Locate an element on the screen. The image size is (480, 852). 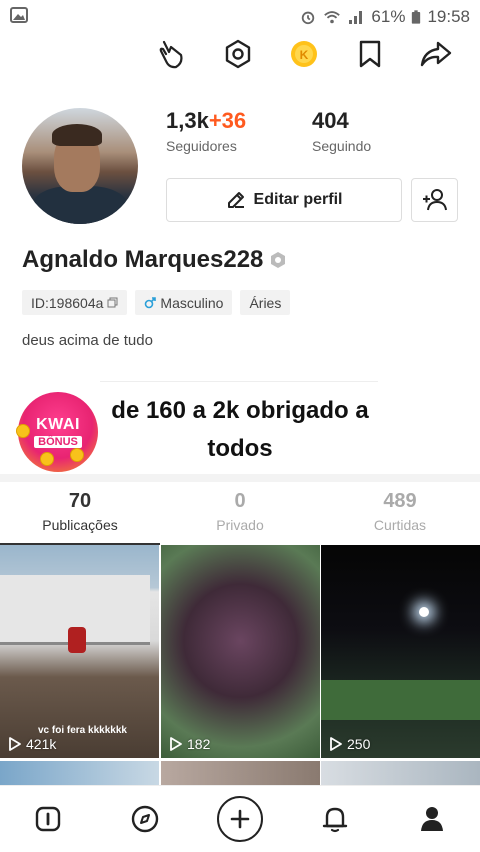
kwai-bonus-top: KWAI is located at coordinates (58, 424).